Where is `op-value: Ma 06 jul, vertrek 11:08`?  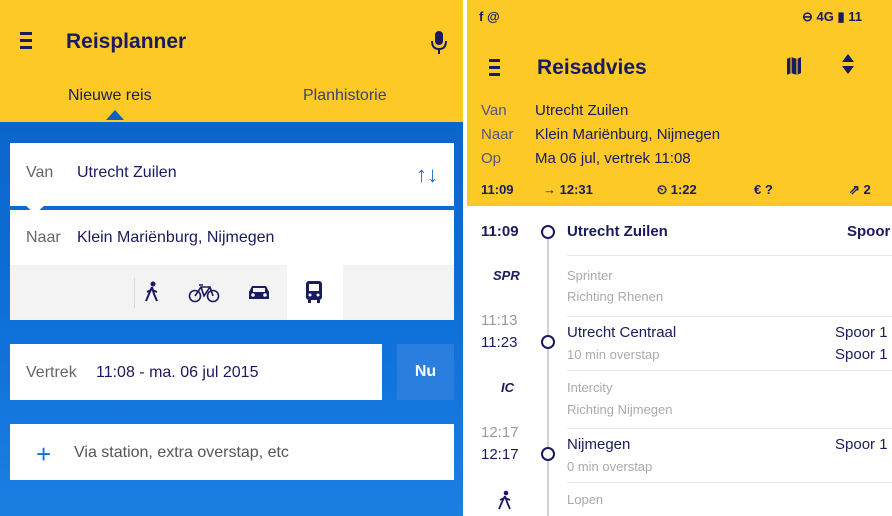 op-value: Ma 06 jul, vertrek 11:08 is located at coordinates (613, 158).